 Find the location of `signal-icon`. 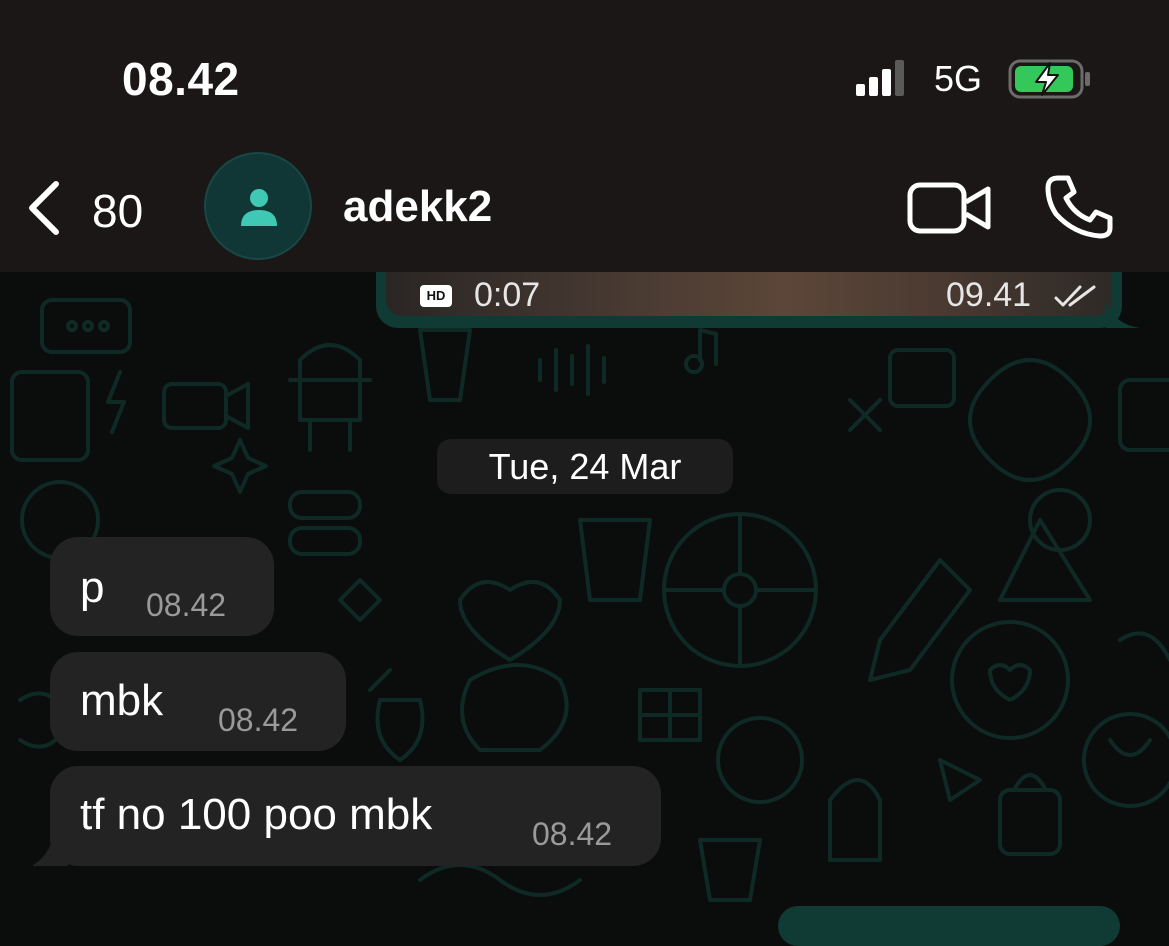

signal-icon is located at coordinates (880, 78).